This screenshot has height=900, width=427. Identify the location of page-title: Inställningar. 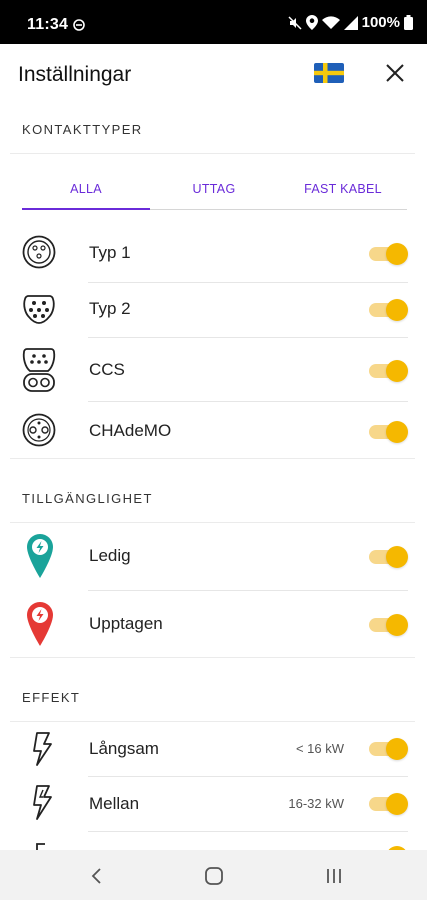
(75, 74).